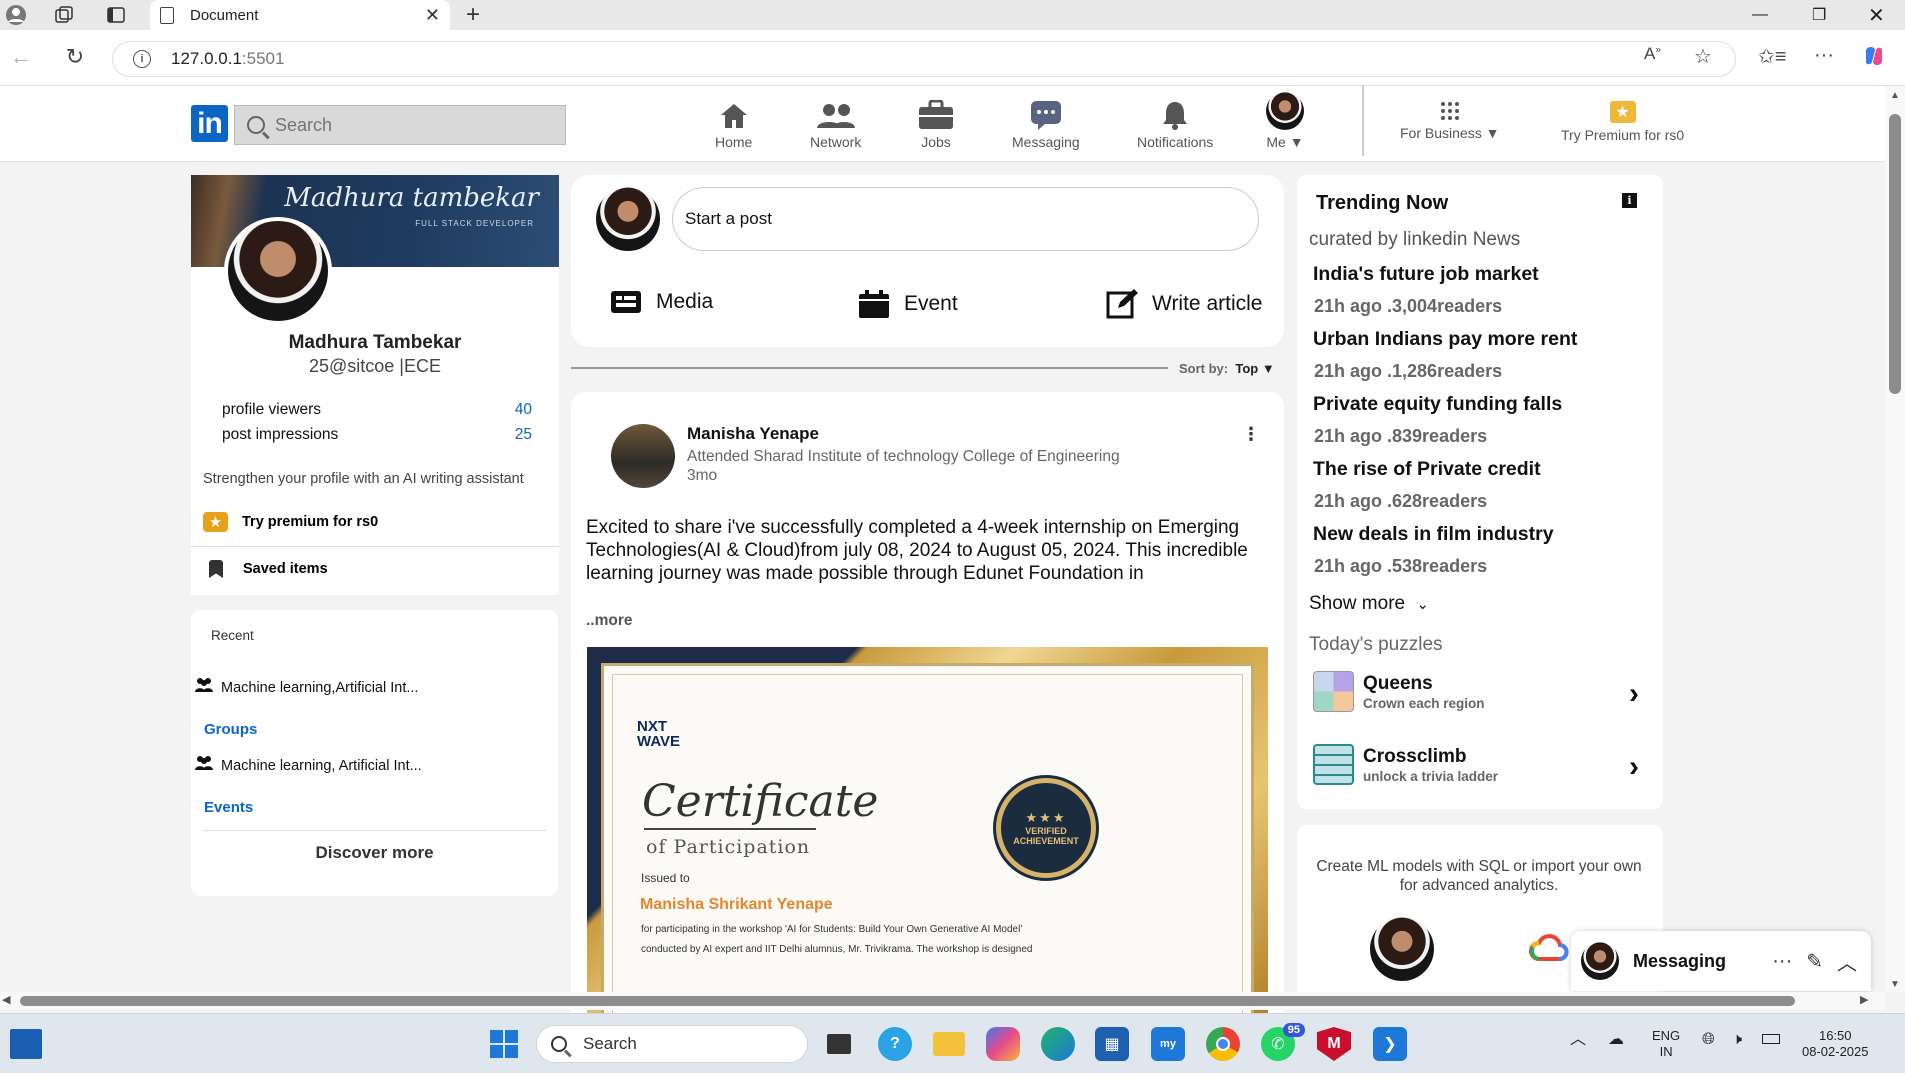  What do you see at coordinates (839, 1044) in the screenshot?
I see `task-view-icon` at bounding box center [839, 1044].